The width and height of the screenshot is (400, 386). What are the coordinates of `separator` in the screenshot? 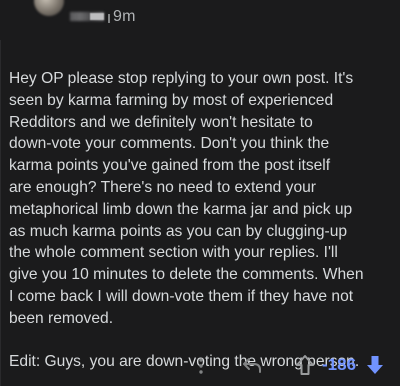 It's located at (109, 18).